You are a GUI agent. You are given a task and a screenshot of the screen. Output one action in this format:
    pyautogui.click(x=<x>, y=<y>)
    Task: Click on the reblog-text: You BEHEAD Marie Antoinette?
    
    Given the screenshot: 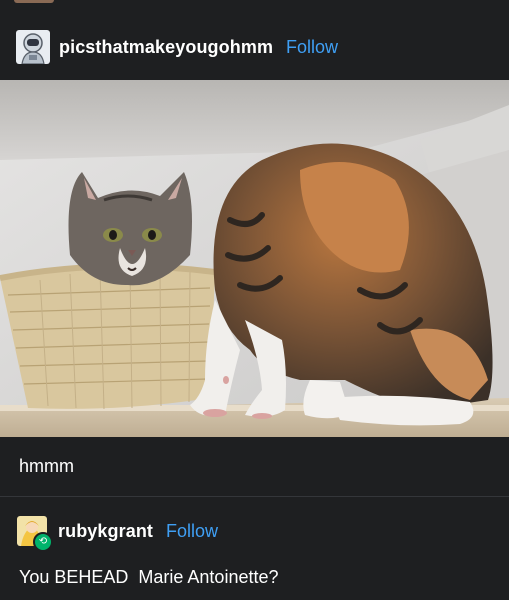 What is the action you would take?
    pyautogui.click(x=149, y=577)
    